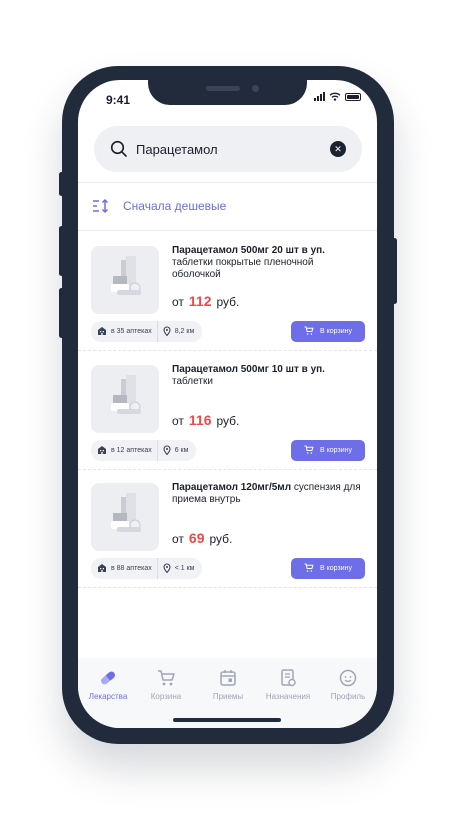  What do you see at coordinates (200, 301) in the screenshot?
I see `price-value: 112` at bounding box center [200, 301].